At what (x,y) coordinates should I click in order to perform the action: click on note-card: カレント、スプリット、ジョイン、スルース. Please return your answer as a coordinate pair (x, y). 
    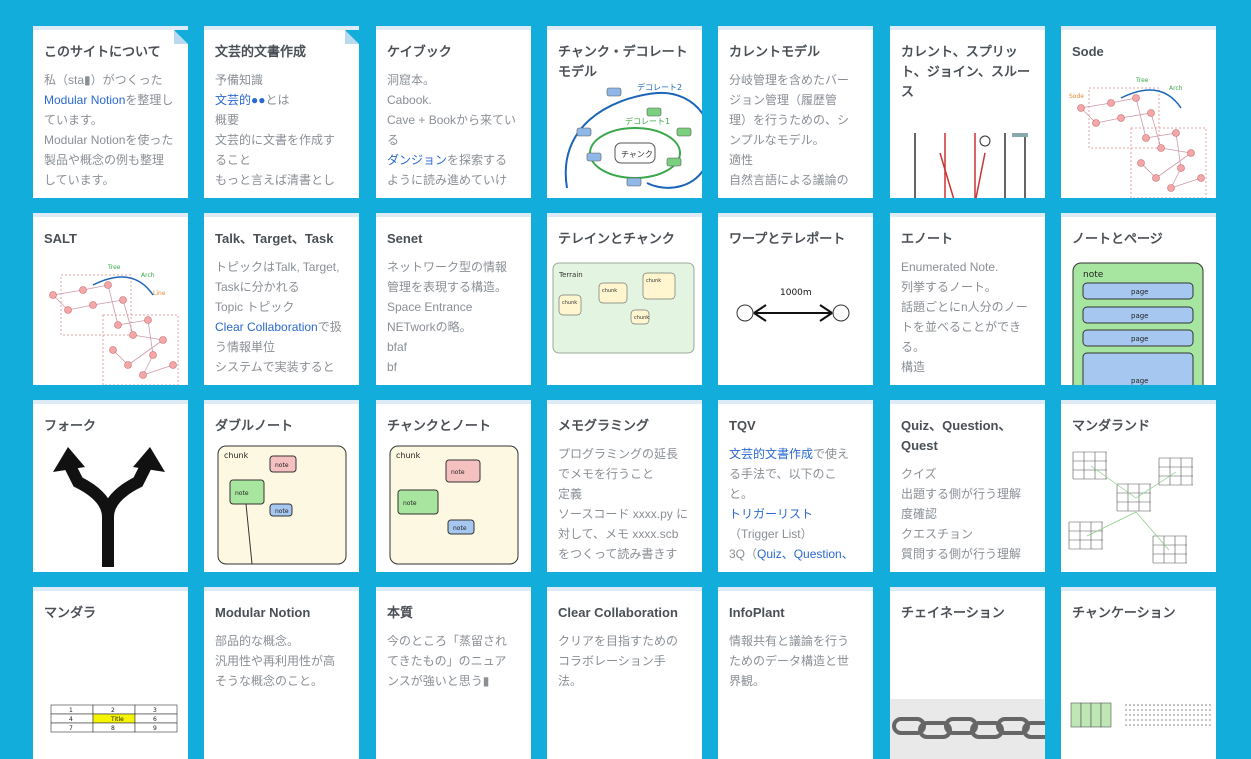
    Looking at the image, I should click on (967, 112).